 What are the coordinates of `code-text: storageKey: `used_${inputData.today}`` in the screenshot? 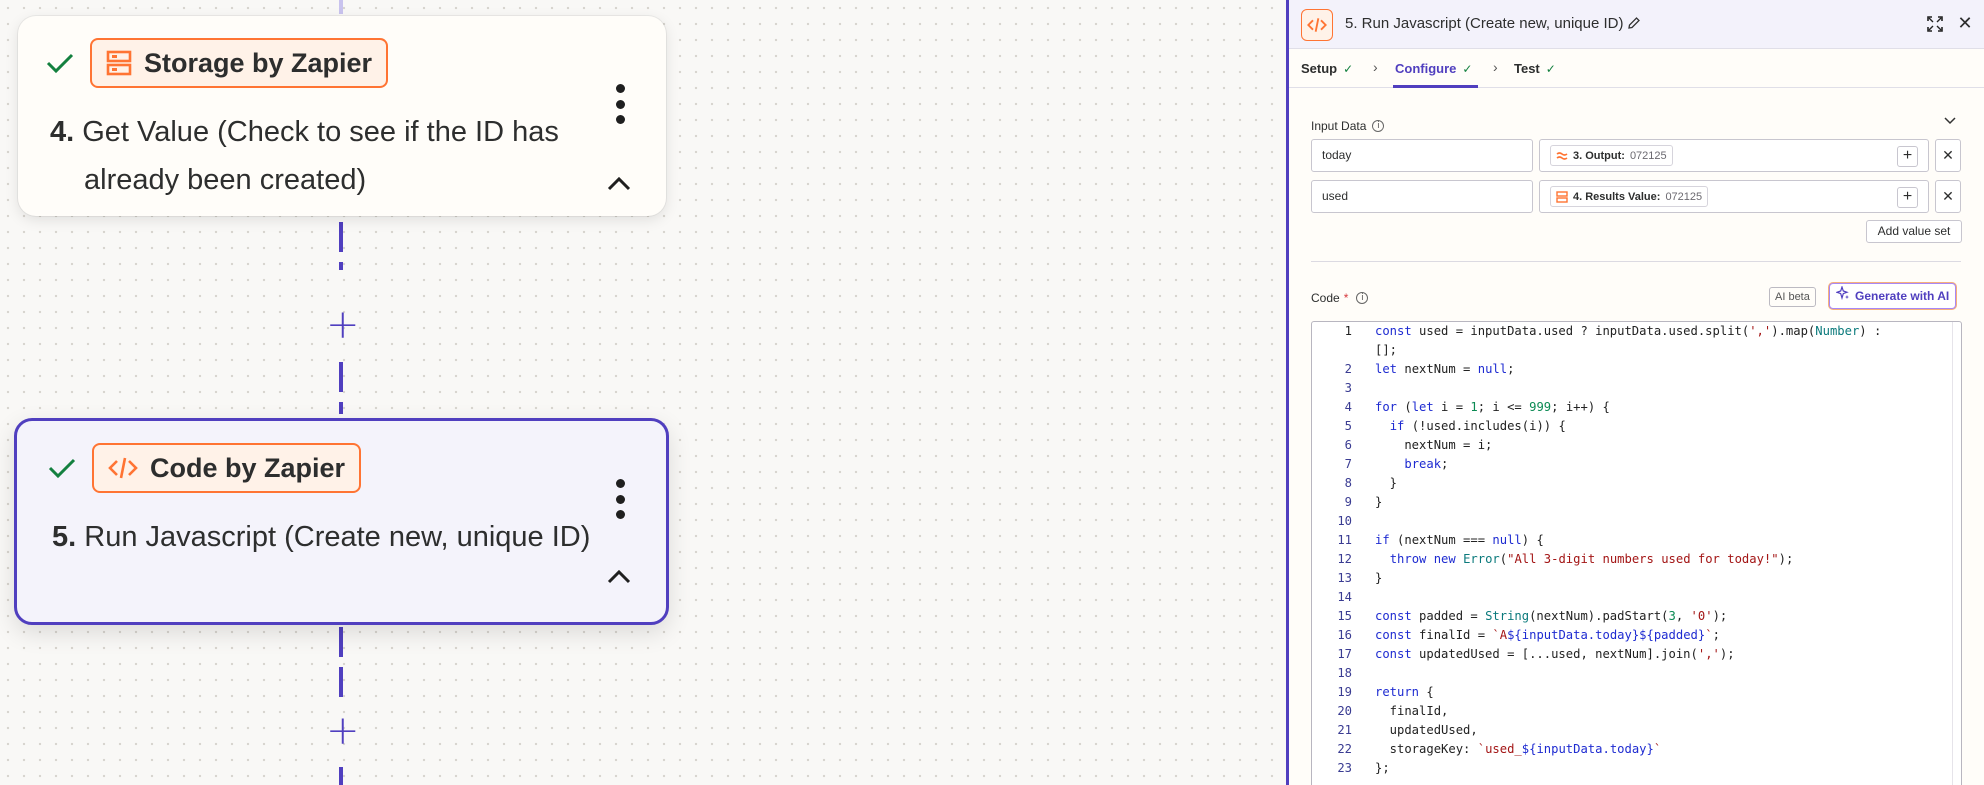 It's located at (1518, 749).